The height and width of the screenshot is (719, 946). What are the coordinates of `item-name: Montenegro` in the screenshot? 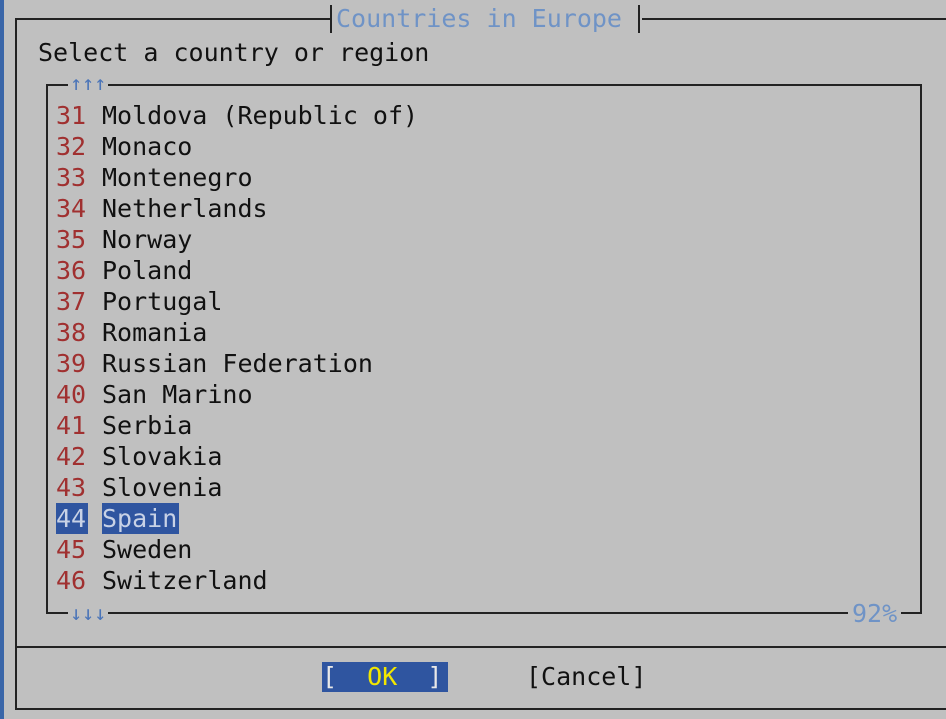 It's located at (177, 177).